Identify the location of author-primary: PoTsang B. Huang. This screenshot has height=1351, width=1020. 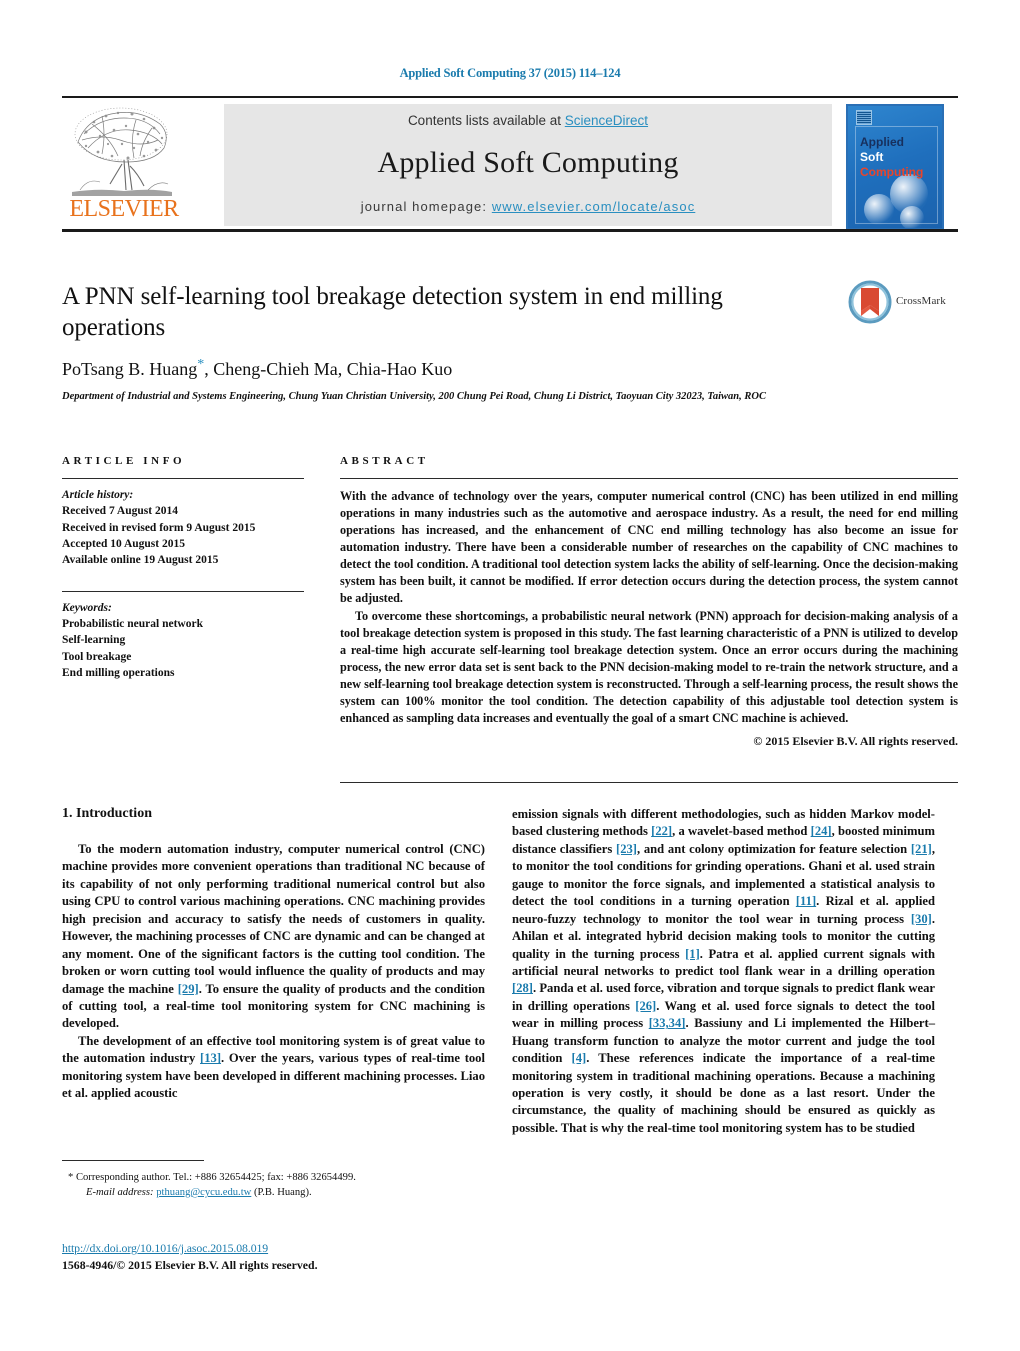
(130, 369).